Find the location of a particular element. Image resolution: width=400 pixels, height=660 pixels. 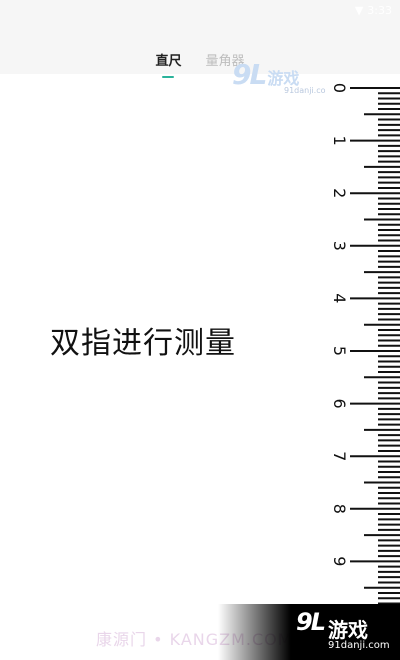

status-time: 3:33 is located at coordinates (379, 10).